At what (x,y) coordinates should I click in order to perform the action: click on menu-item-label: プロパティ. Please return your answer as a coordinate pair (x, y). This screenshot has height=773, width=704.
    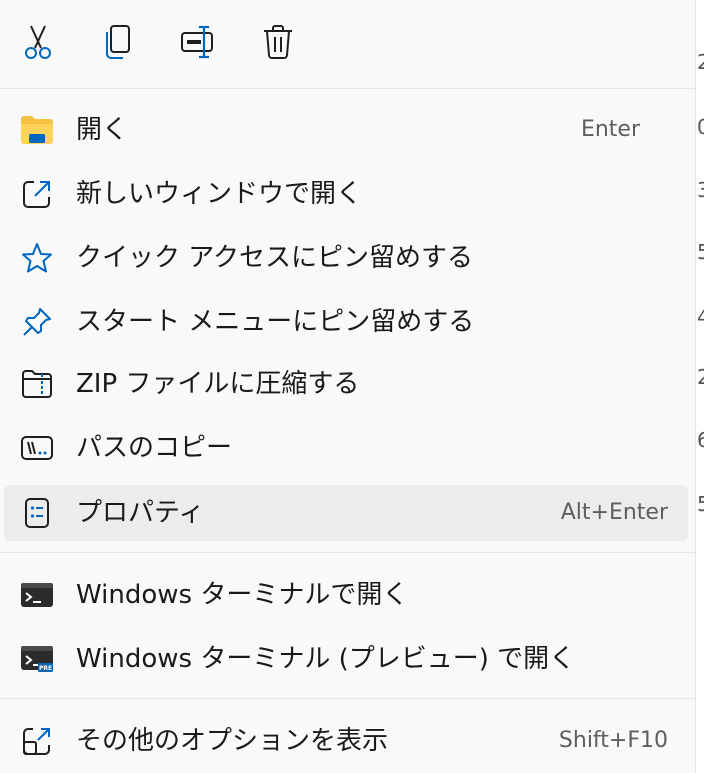
    Looking at the image, I should click on (140, 513).